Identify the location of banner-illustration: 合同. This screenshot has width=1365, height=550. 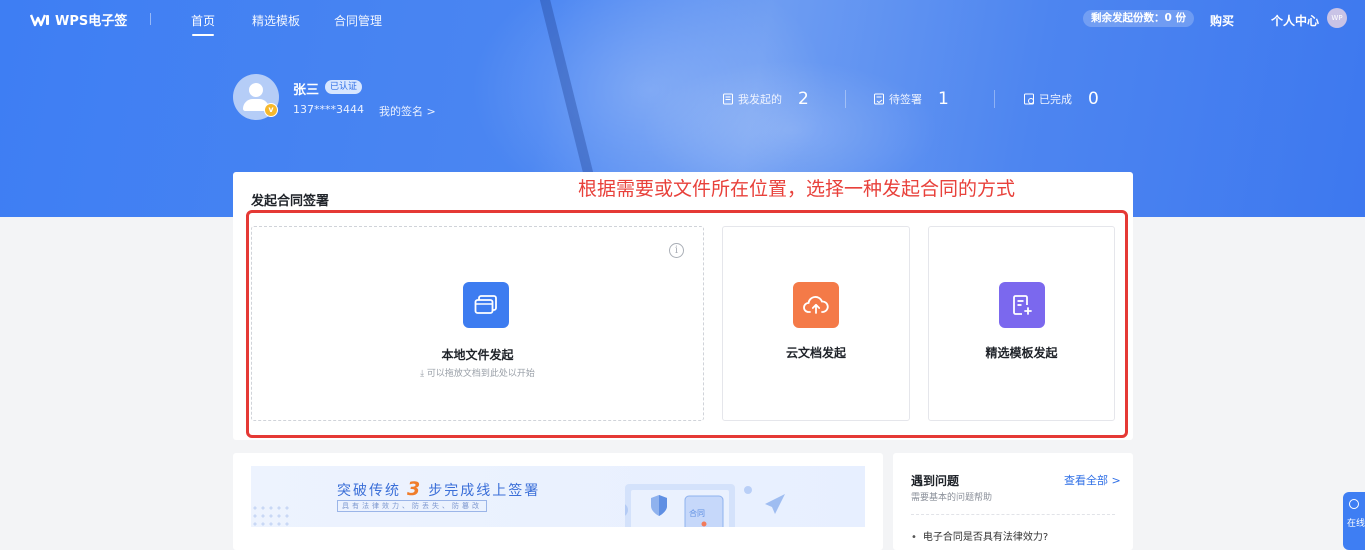
(705, 505).